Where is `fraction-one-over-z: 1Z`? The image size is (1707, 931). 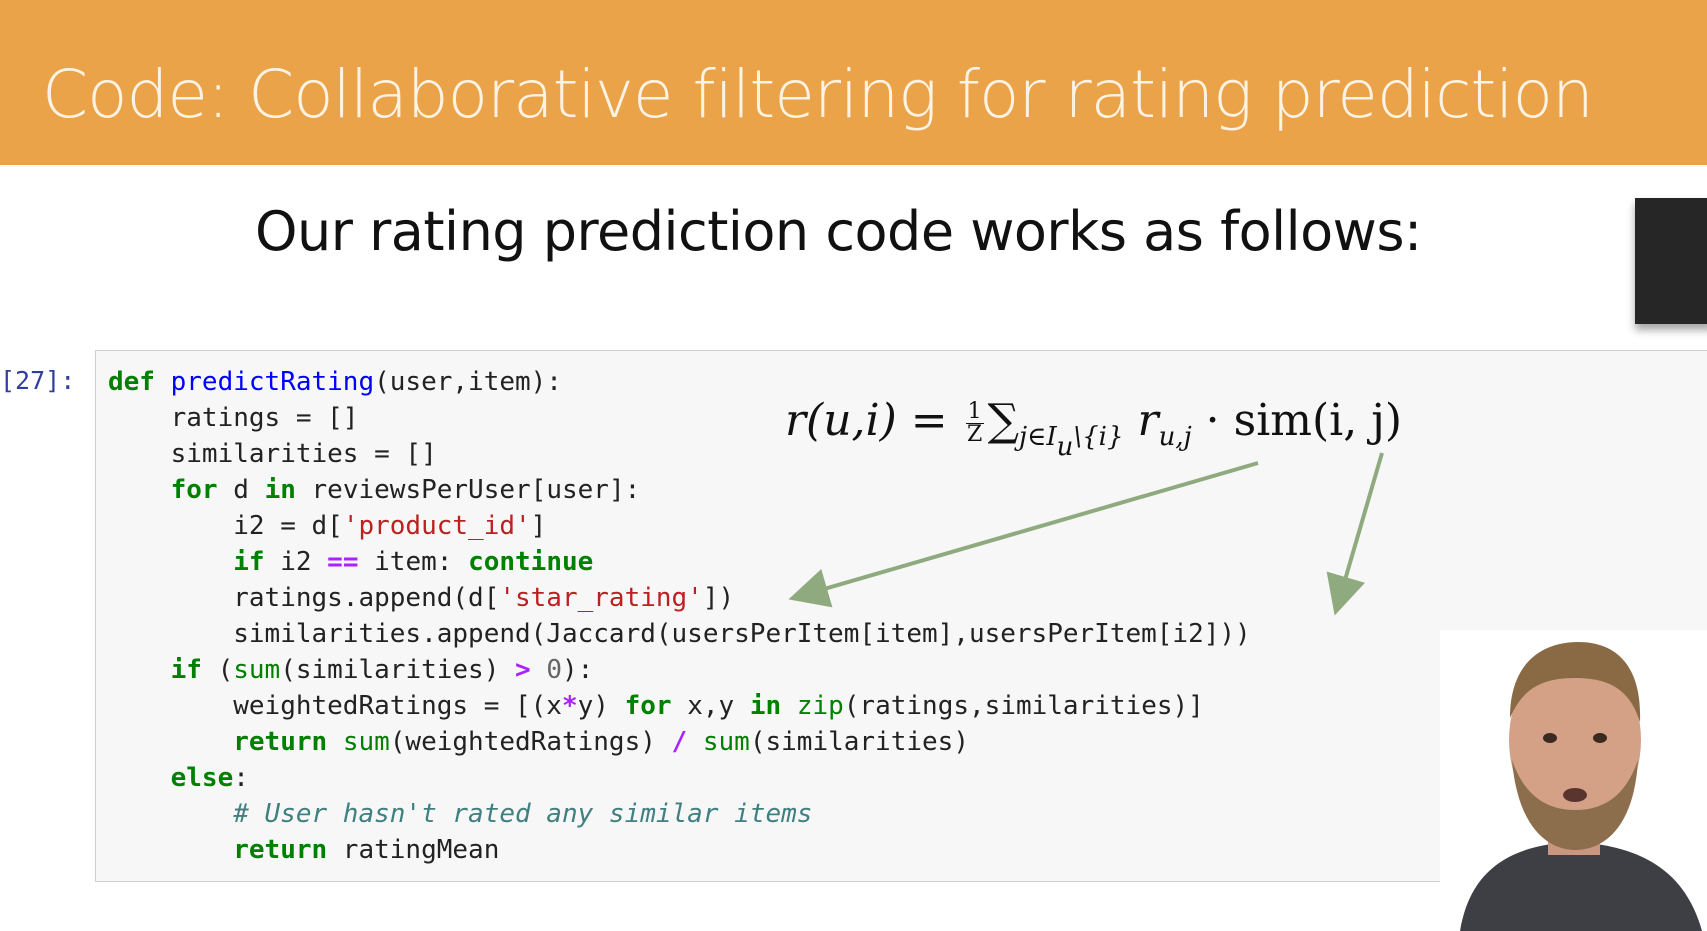
fraction-one-over-z: 1Z is located at coordinates (974, 423).